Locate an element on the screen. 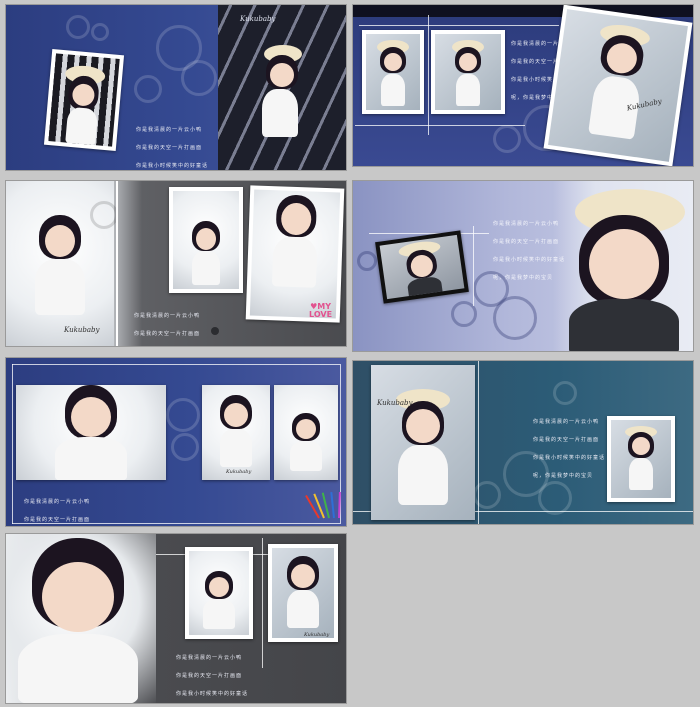  main-photo-railing: Kukubaby is located at coordinates (282, 87).